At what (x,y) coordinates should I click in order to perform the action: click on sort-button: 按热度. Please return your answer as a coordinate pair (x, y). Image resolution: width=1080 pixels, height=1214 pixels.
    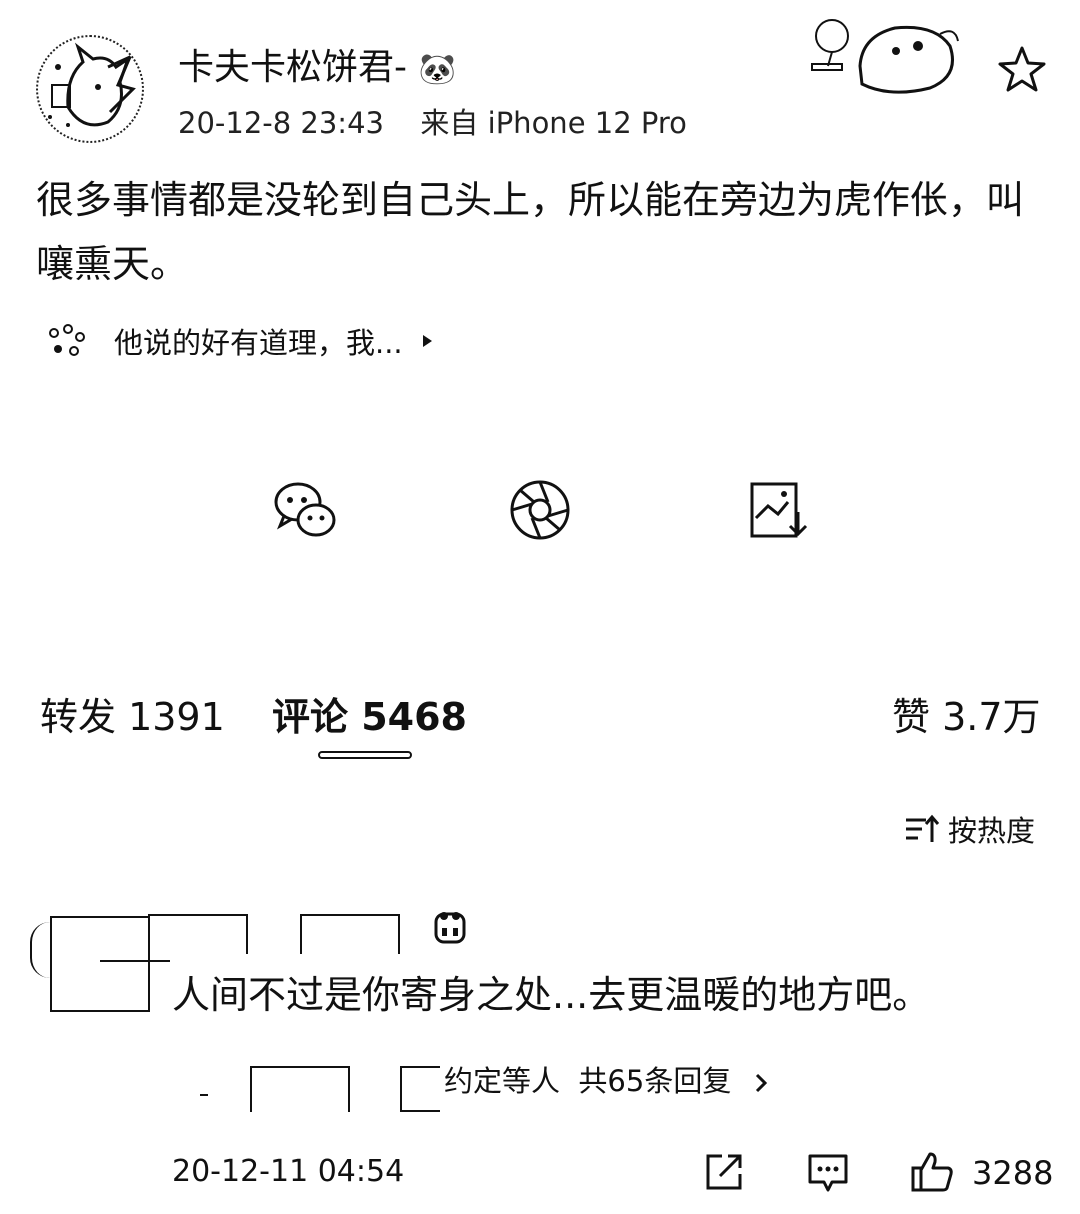
    Looking at the image, I should click on (969, 829).